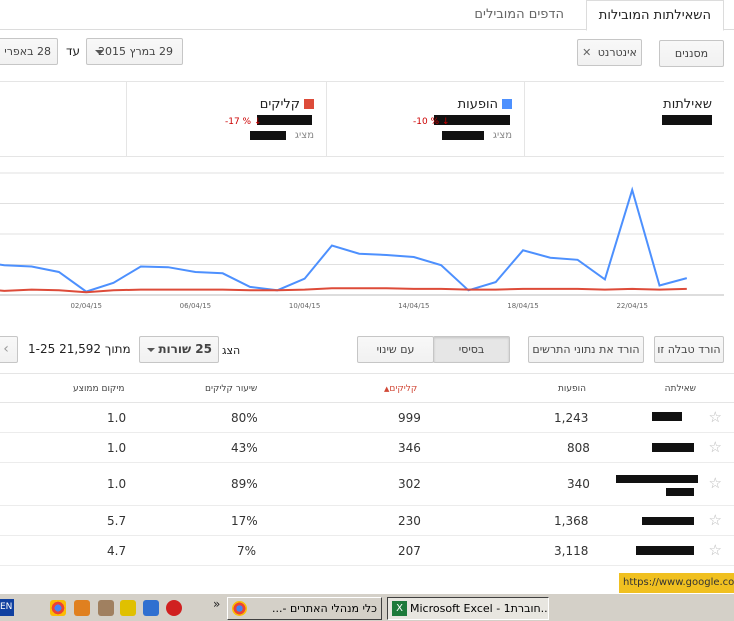 This screenshot has height=621, width=734. What do you see at coordinates (247, 551) in the screenshot?
I see `cell-ctr: 7%` at bounding box center [247, 551].